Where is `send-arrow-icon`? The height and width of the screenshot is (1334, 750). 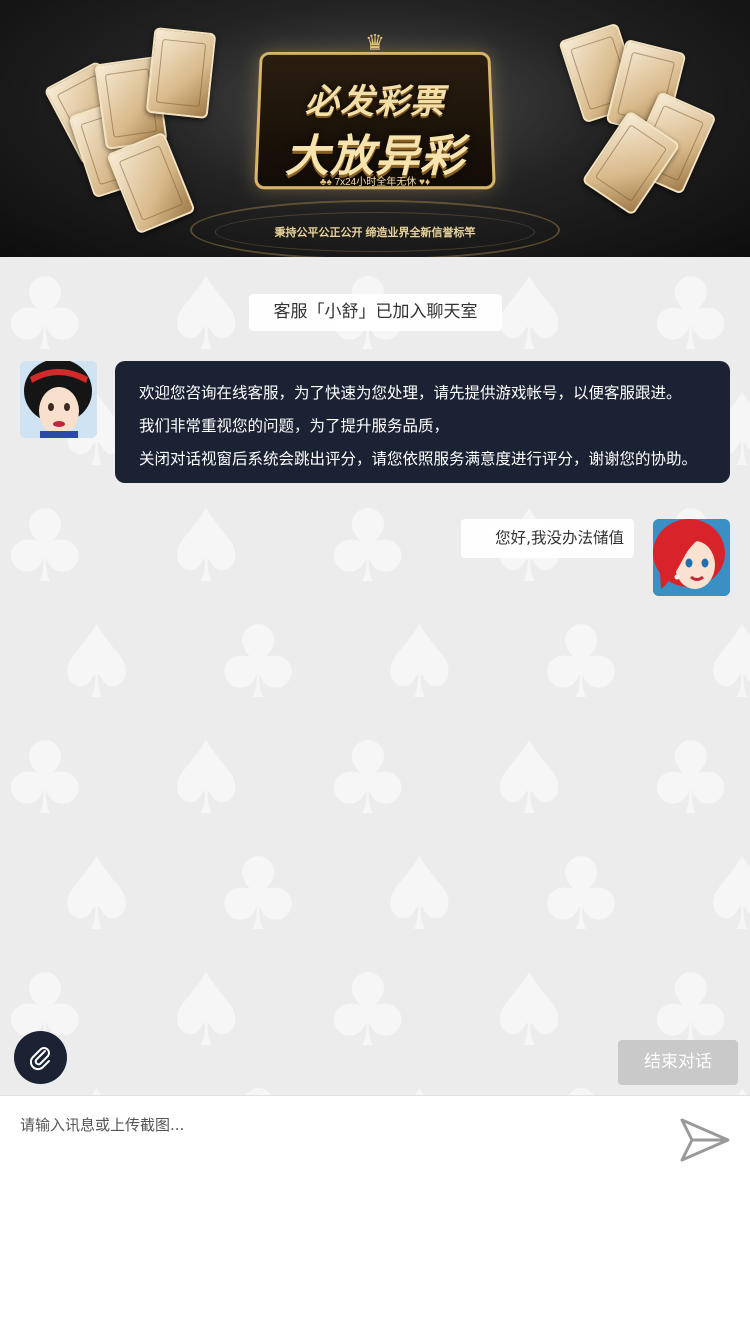
send-arrow-icon is located at coordinates (705, 1140).